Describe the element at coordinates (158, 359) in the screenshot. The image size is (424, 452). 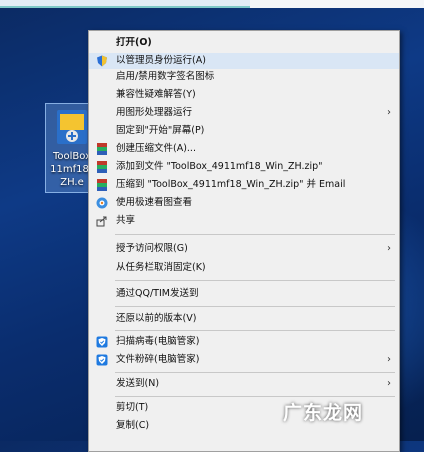
I see `menu-item-label: 文件粉碎(电脑管家)` at that location.